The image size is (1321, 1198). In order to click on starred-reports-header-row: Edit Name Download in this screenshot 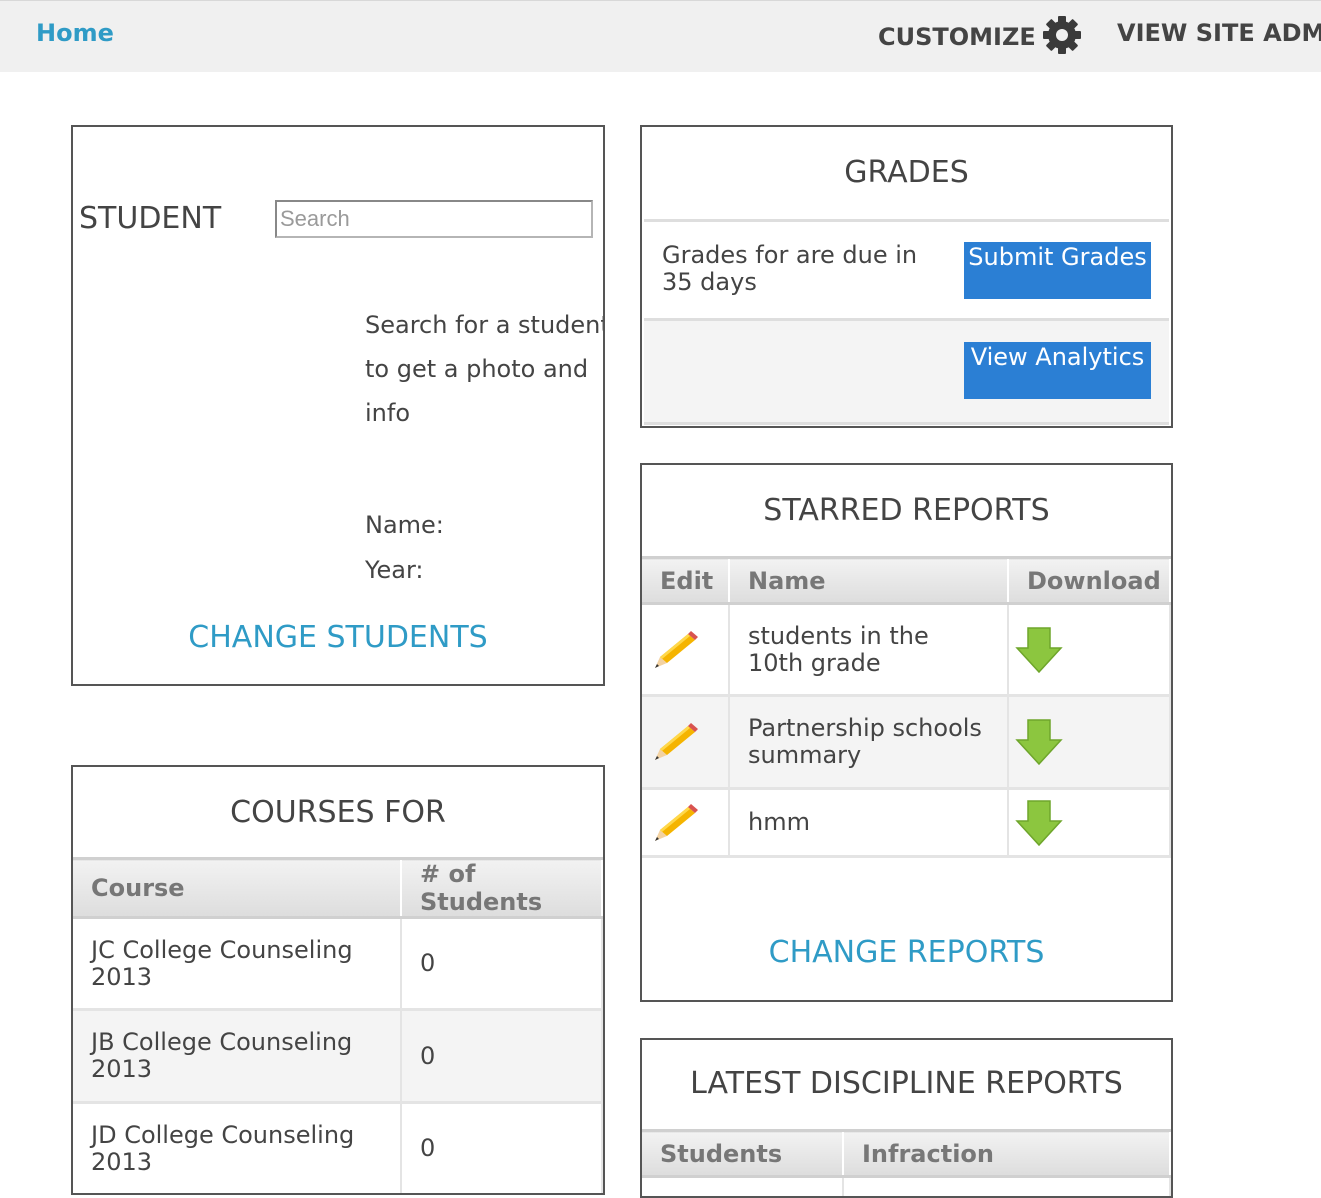, I will do `click(906, 581)`.